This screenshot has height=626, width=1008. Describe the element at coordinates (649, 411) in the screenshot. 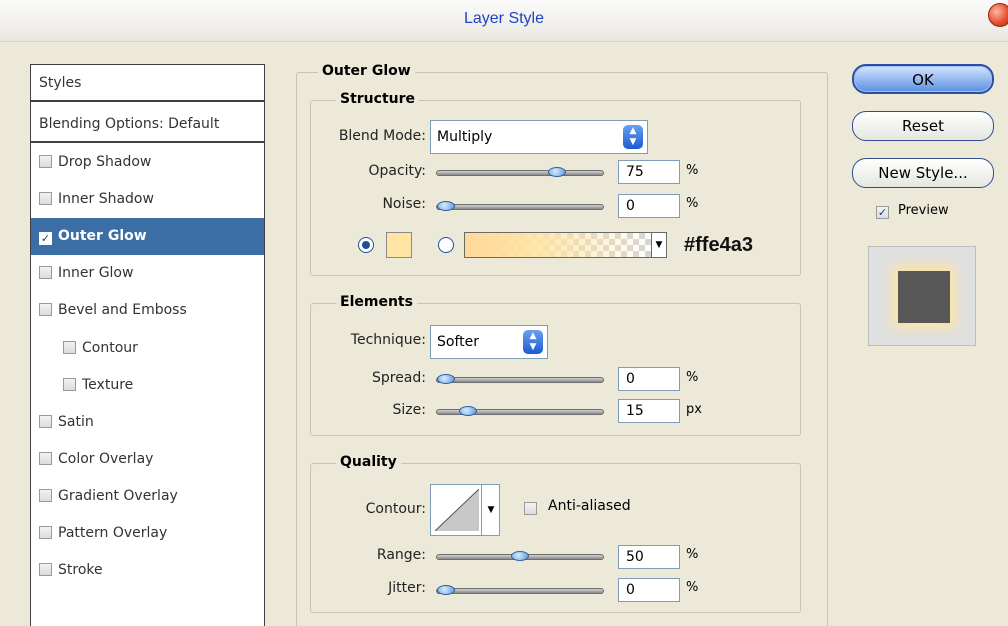

I see `size-input: 15` at that location.